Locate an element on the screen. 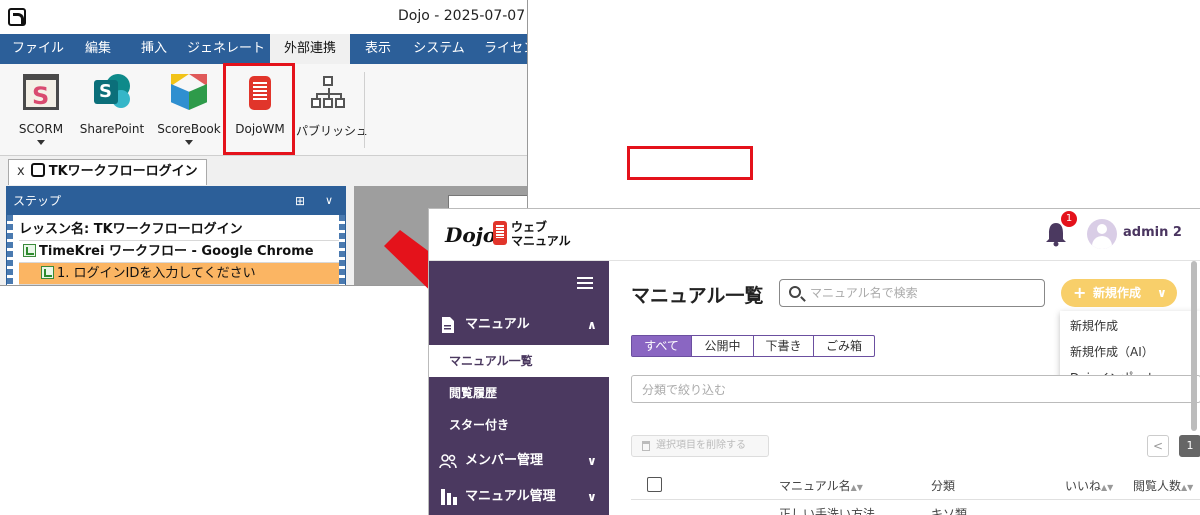  menu-edit: 編集 is located at coordinates (98, 49).